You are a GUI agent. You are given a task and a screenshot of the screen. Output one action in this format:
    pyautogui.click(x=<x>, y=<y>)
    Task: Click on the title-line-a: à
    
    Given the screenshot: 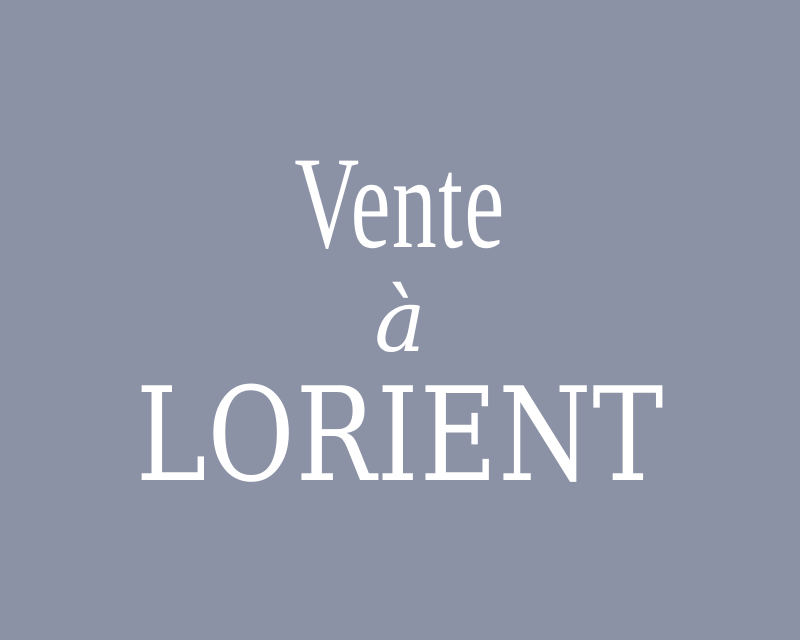 What is the action you would take?
    pyautogui.click(x=400, y=322)
    